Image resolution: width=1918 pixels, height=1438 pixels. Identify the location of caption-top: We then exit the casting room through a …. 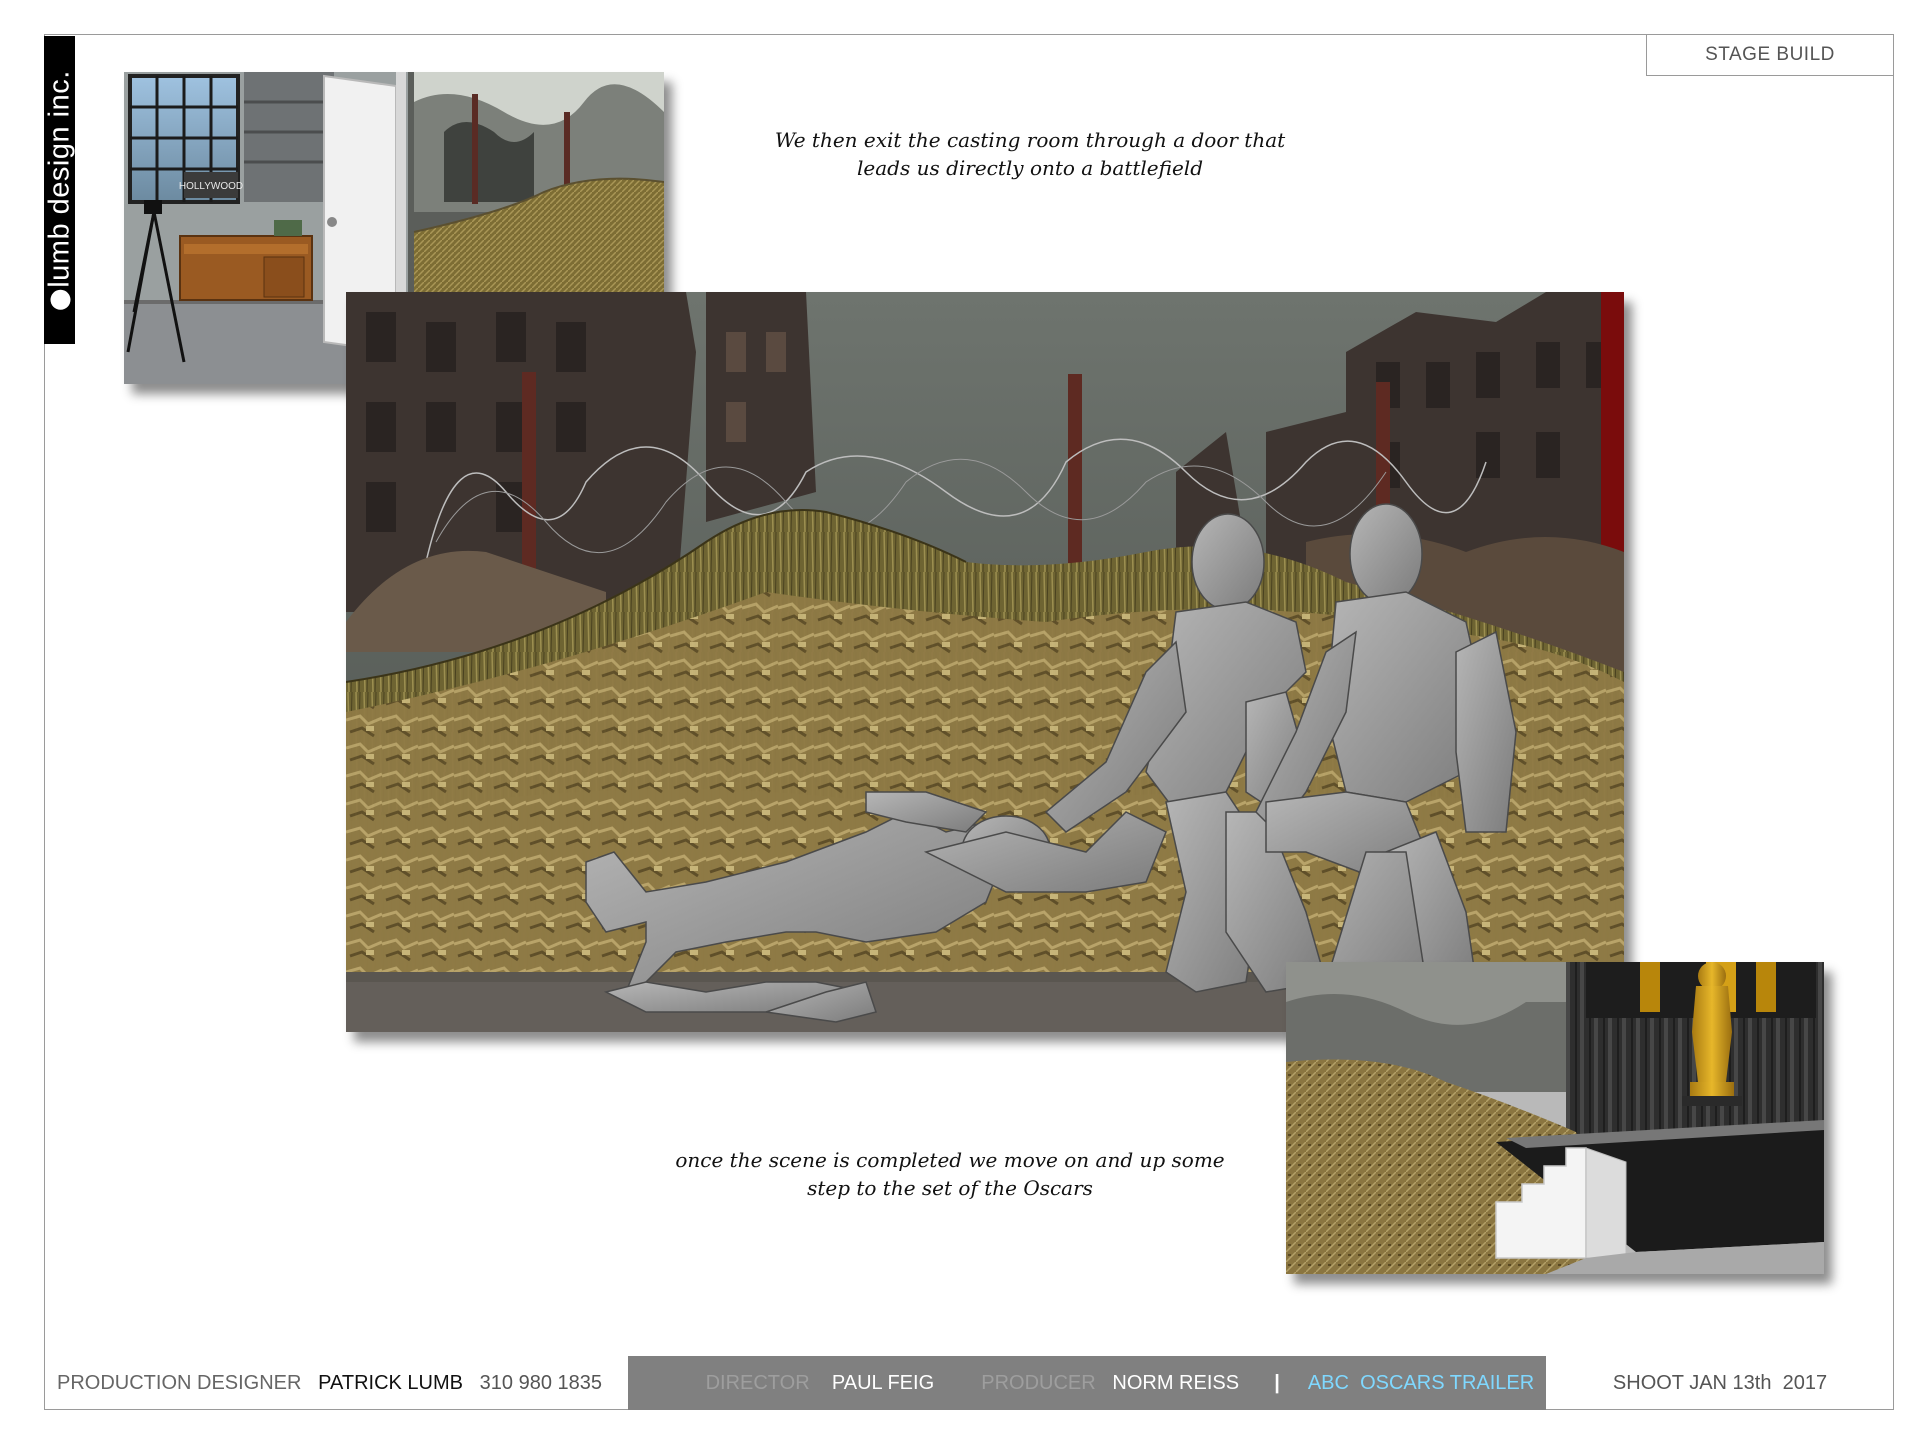
(1030, 154).